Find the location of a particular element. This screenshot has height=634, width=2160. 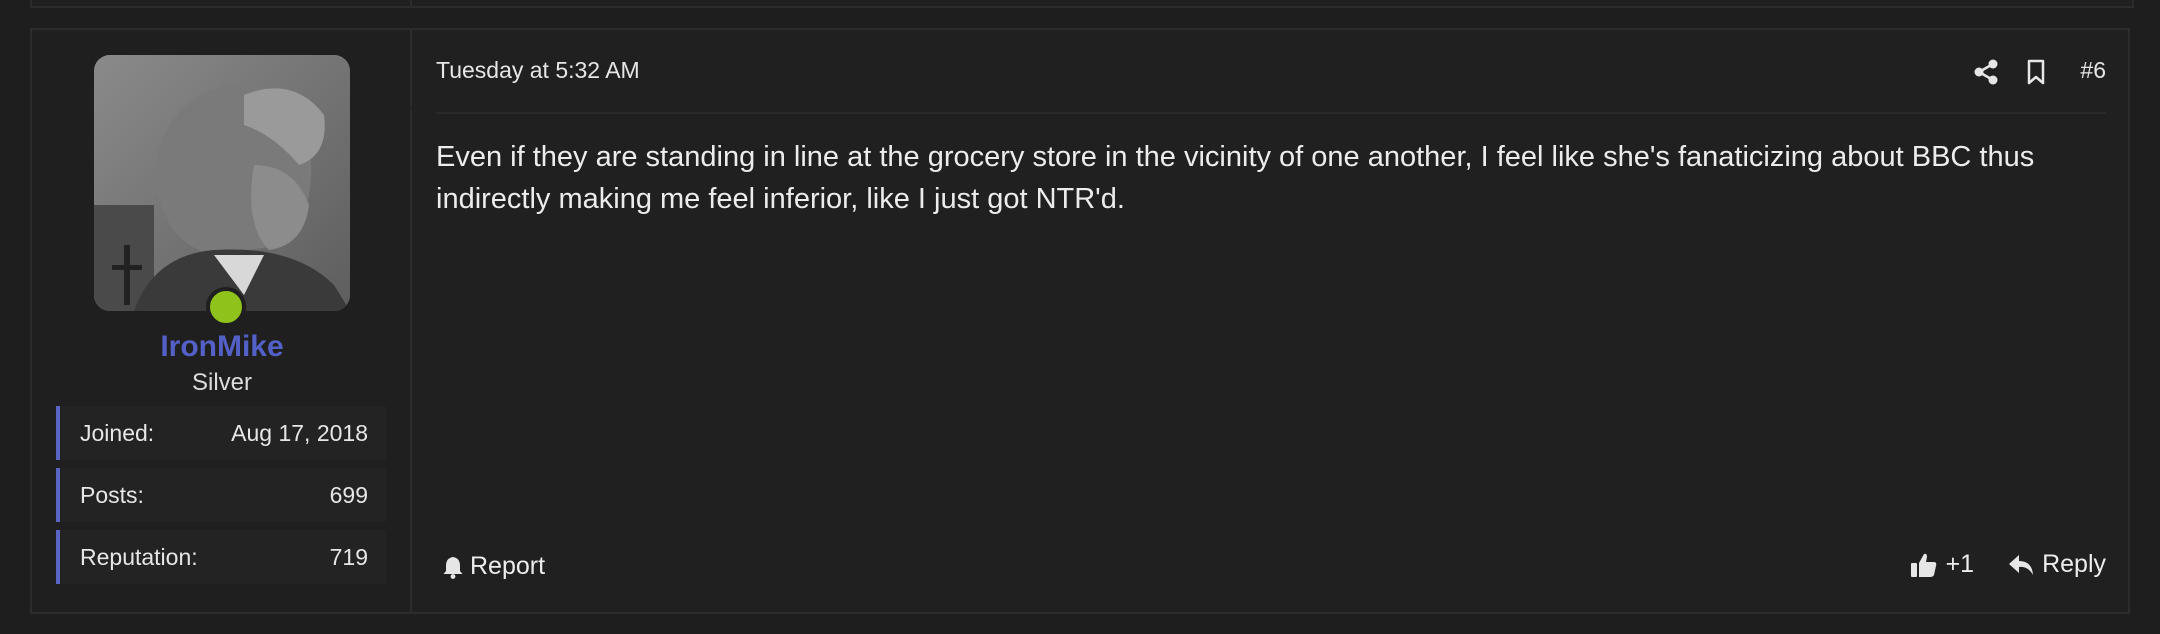

like-count: +1 is located at coordinates (1960, 564).